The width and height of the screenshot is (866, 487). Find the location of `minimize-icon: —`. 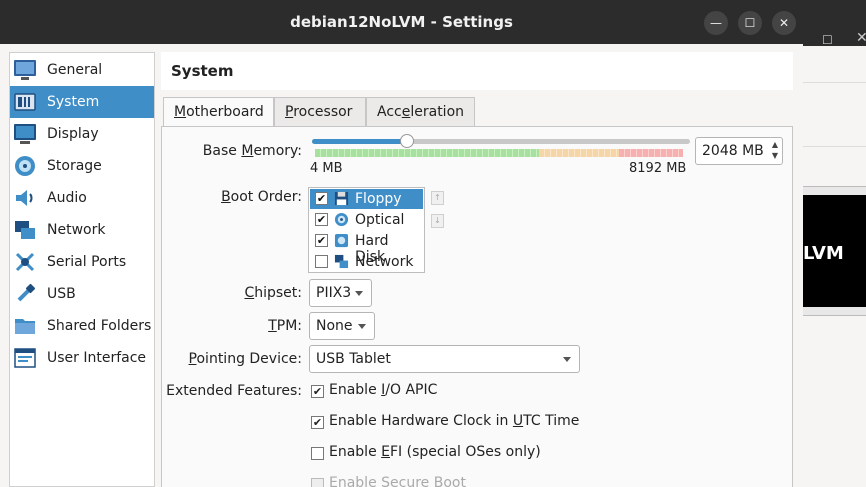

minimize-icon: — is located at coordinates (716, 23).